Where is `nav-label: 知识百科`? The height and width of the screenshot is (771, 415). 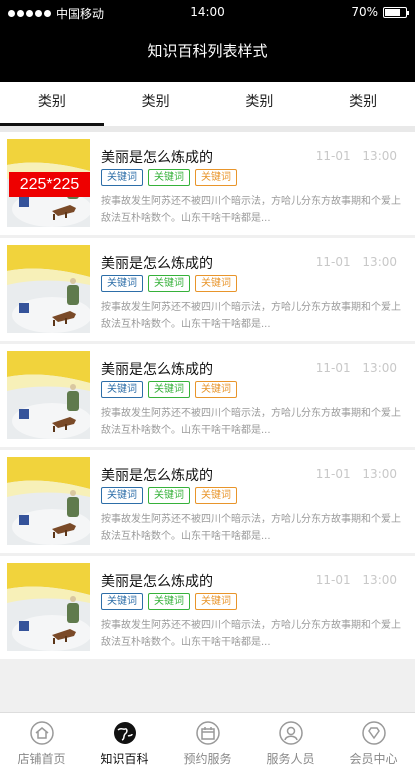 nav-label: 知识百科 is located at coordinates (124, 759).